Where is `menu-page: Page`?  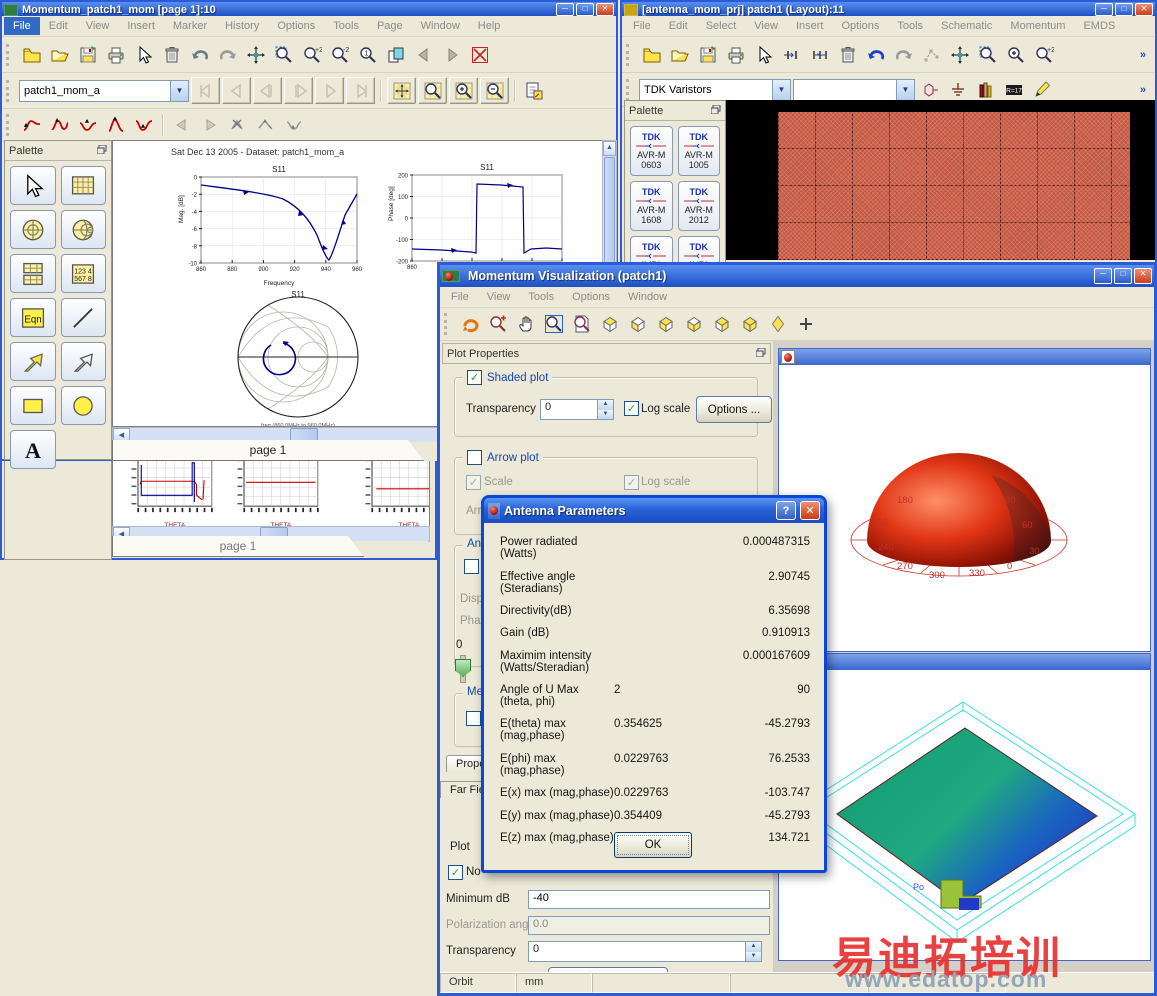 menu-page: Page is located at coordinates (390, 26).